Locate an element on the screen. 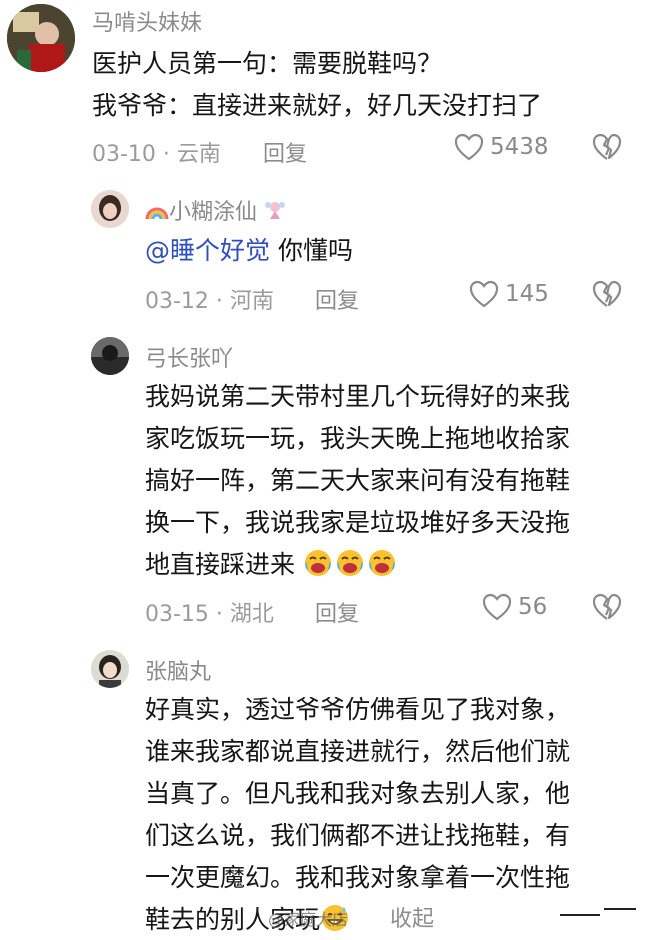 The height and width of the screenshot is (940, 653). comment-date-location: 03-12 · 河南 is located at coordinates (209, 301).